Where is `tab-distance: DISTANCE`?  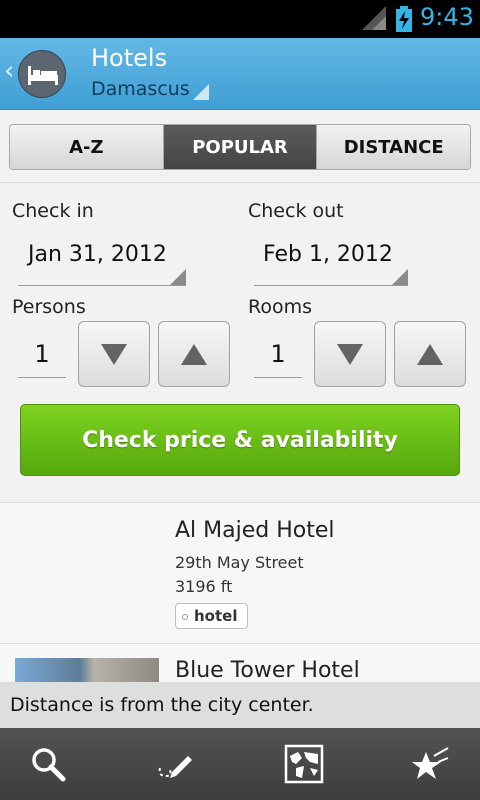 tab-distance: DISTANCE is located at coordinates (393, 147).